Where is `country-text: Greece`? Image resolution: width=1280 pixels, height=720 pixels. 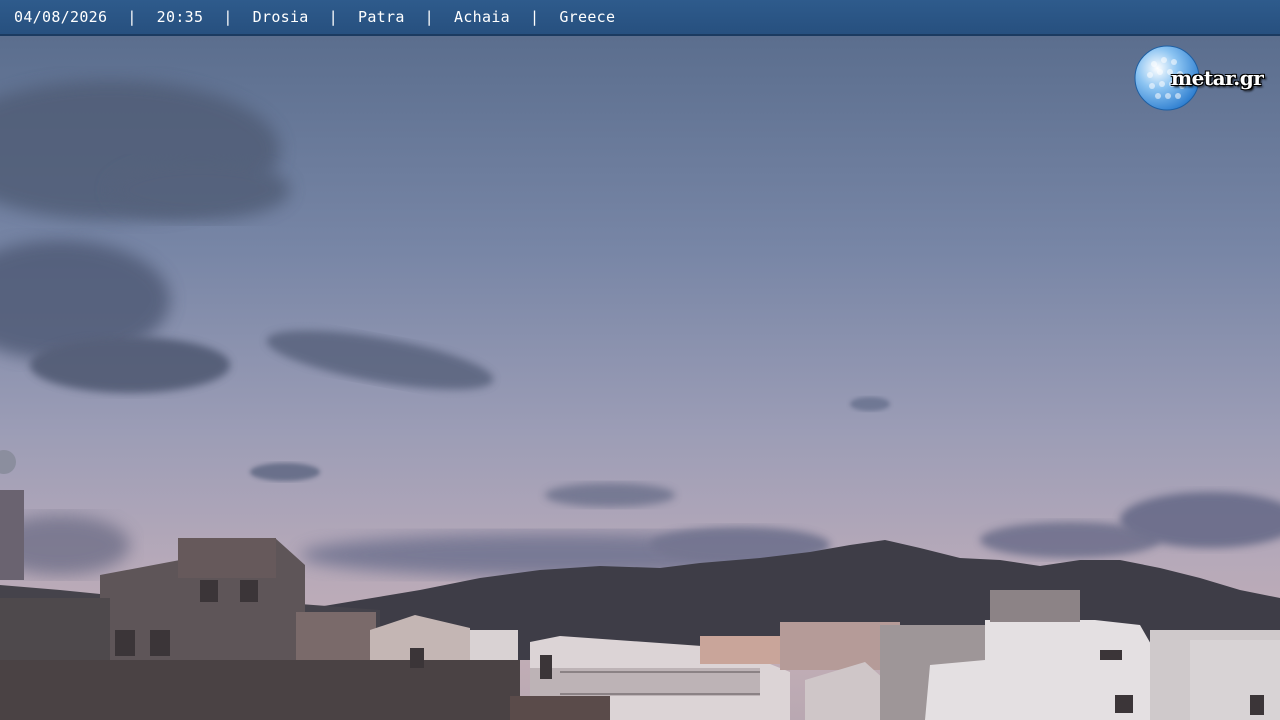 country-text: Greece is located at coordinates (587, 17).